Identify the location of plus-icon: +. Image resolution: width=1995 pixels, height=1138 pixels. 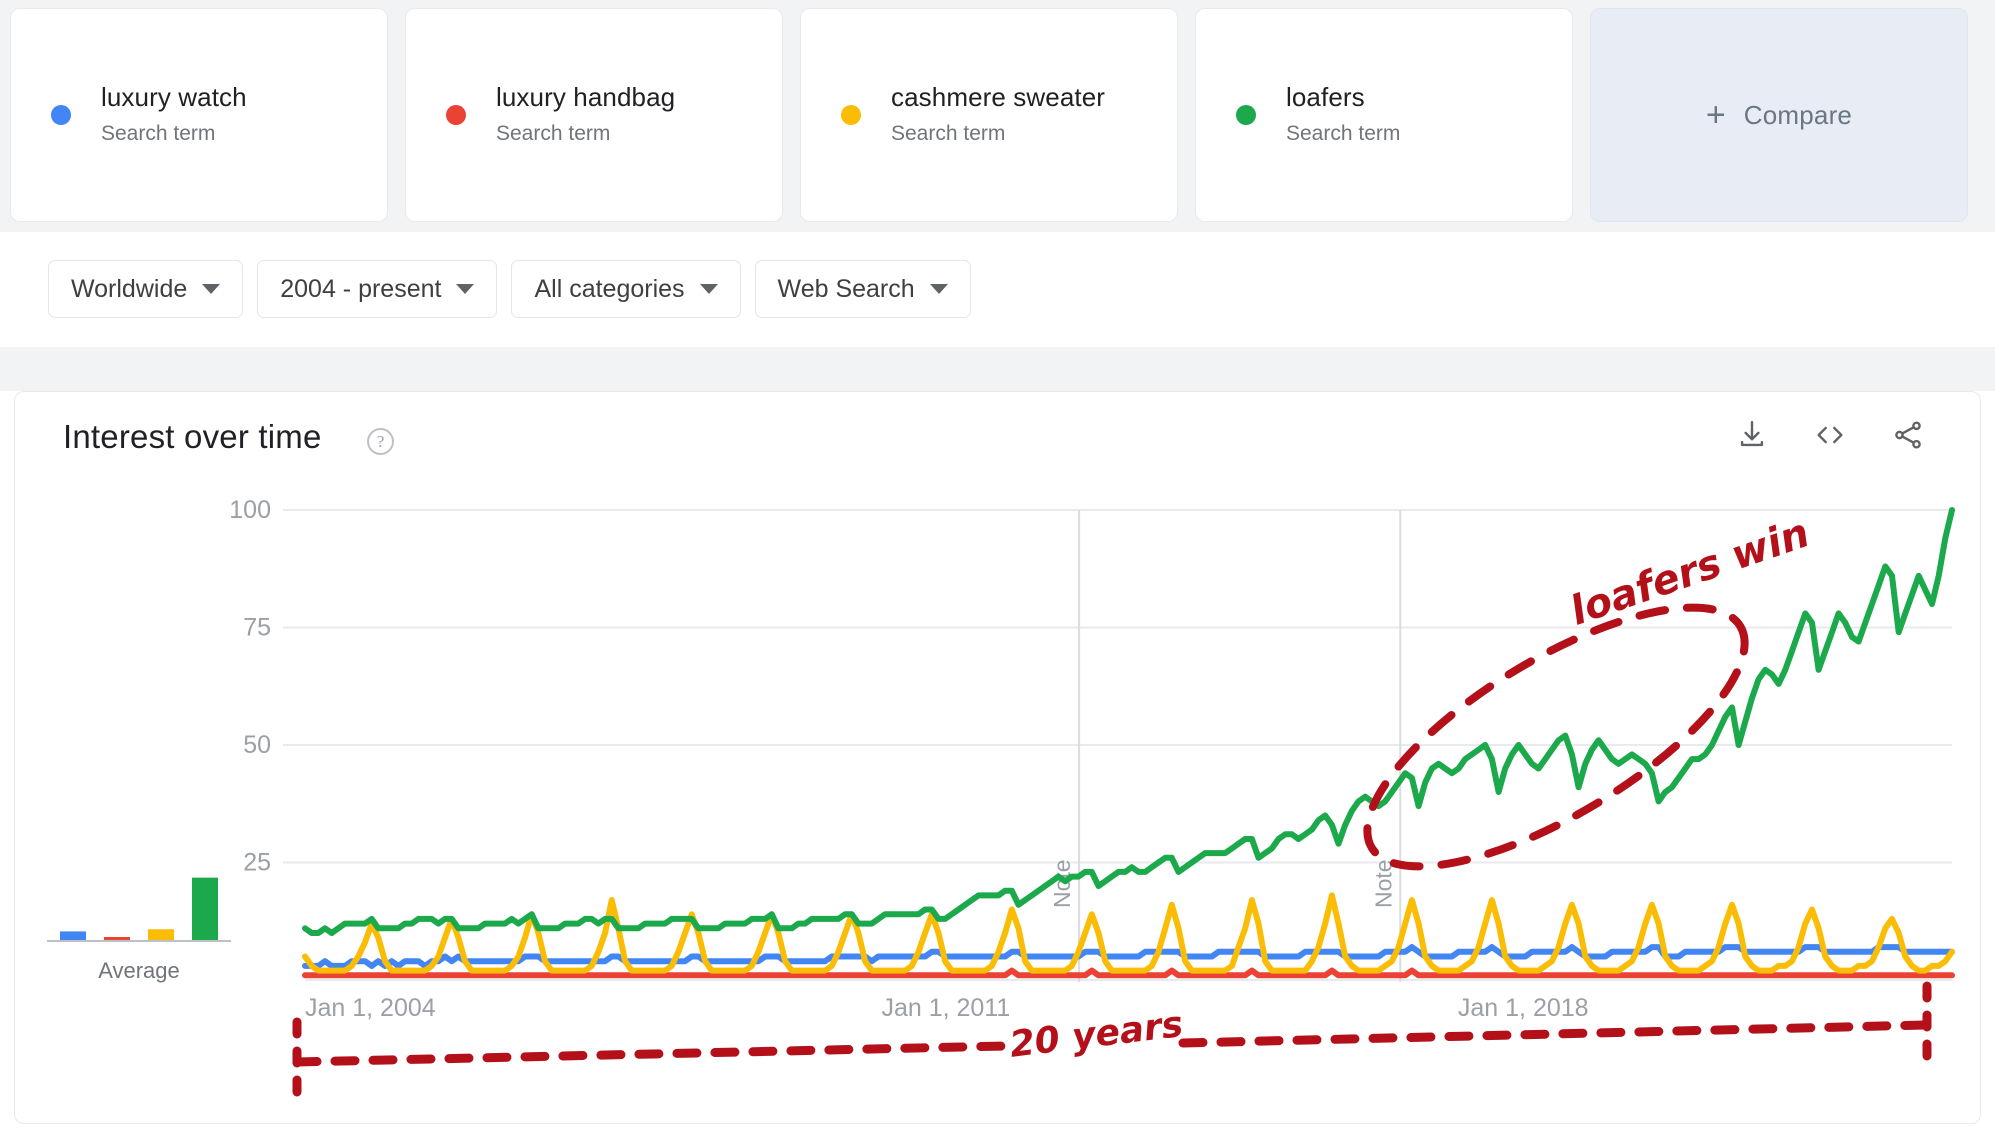
(1715, 115).